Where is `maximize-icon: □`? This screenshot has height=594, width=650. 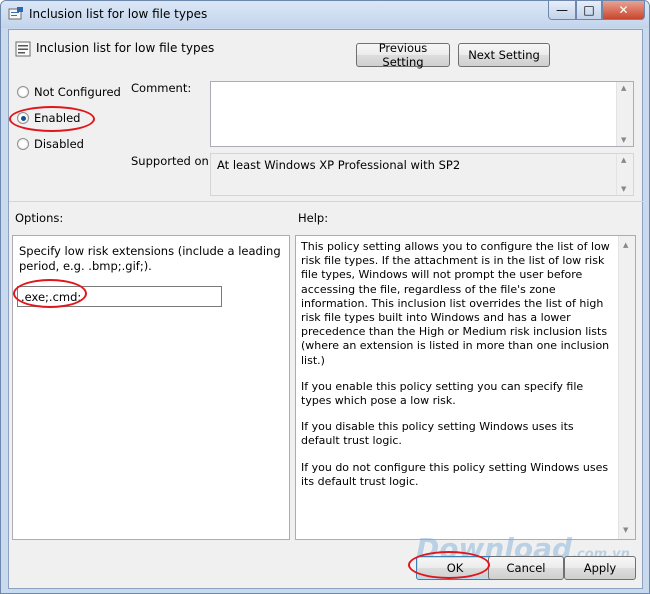
maximize-icon: □ is located at coordinates (589, 10).